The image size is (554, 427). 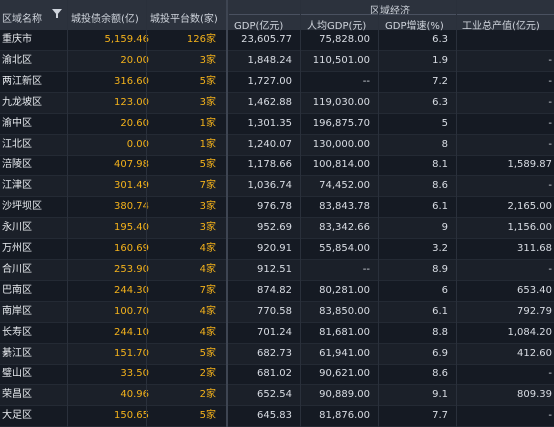 I want to click on cell-ind: 1,589.87, so click(x=529, y=165).